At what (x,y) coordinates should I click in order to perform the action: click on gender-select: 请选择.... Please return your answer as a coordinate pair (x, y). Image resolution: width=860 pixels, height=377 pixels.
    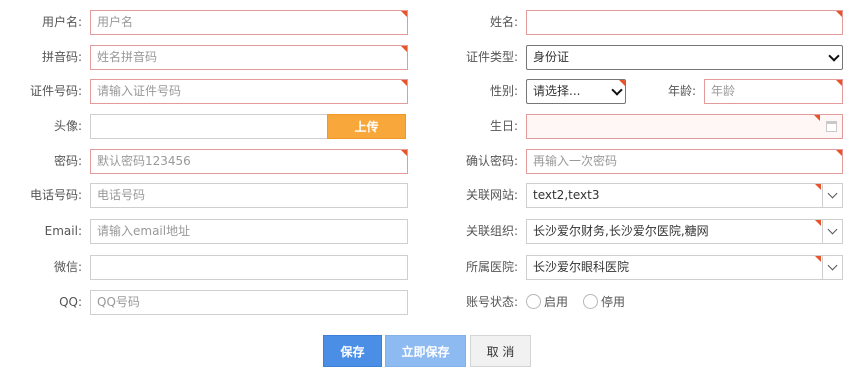
    Looking at the image, I should click on (576, 91).